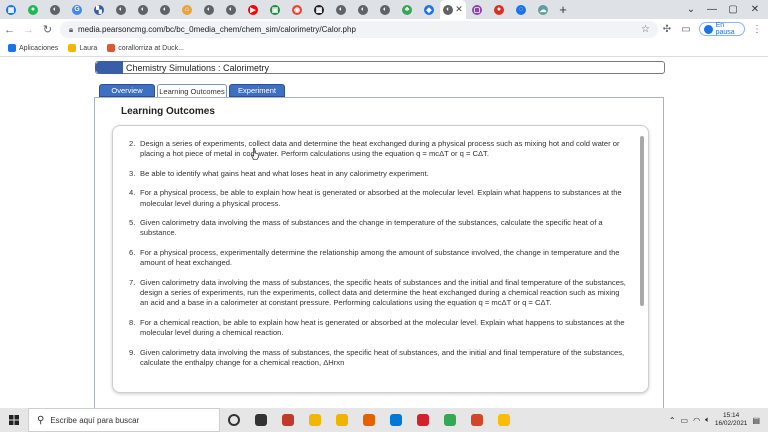 The height and width of the screenshot is (432, 768). What do you see at coordinates (275, 9) in the screenshot?
I see `browser-tab: ▣` at bounding box center [275, 9].